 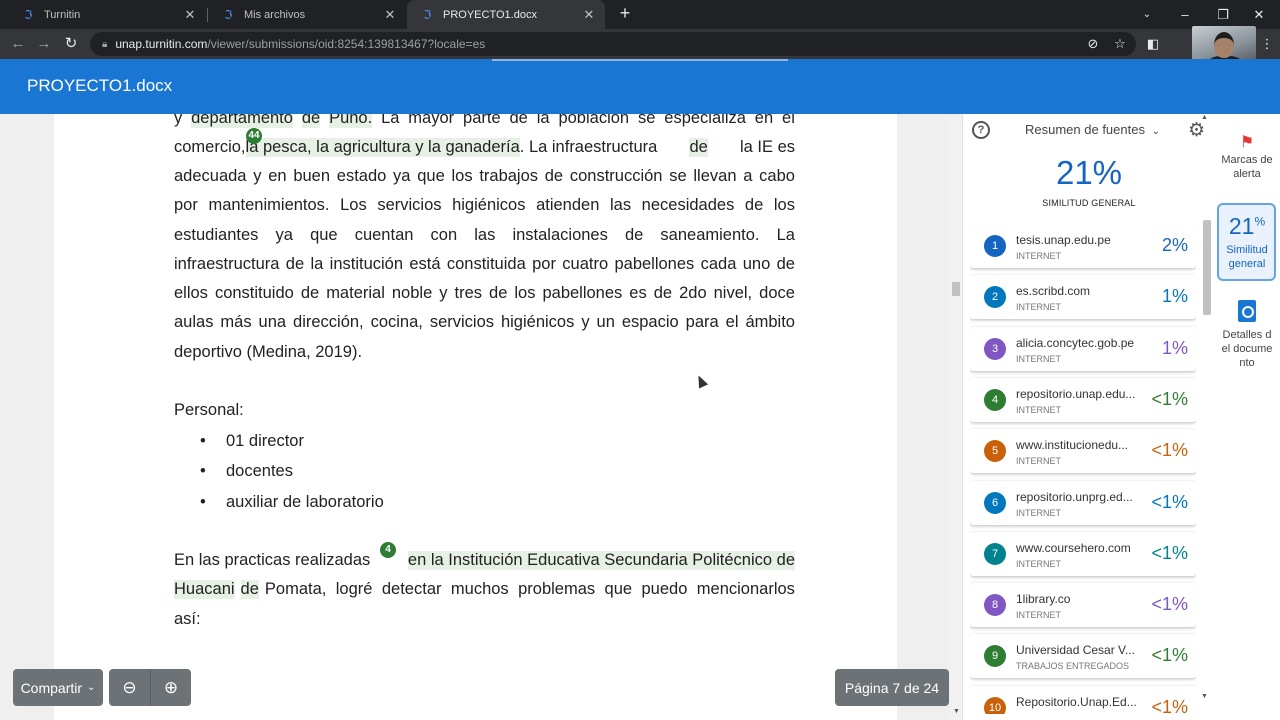 I want to click on source-number-badge: 4, so click(x=995, y=399).